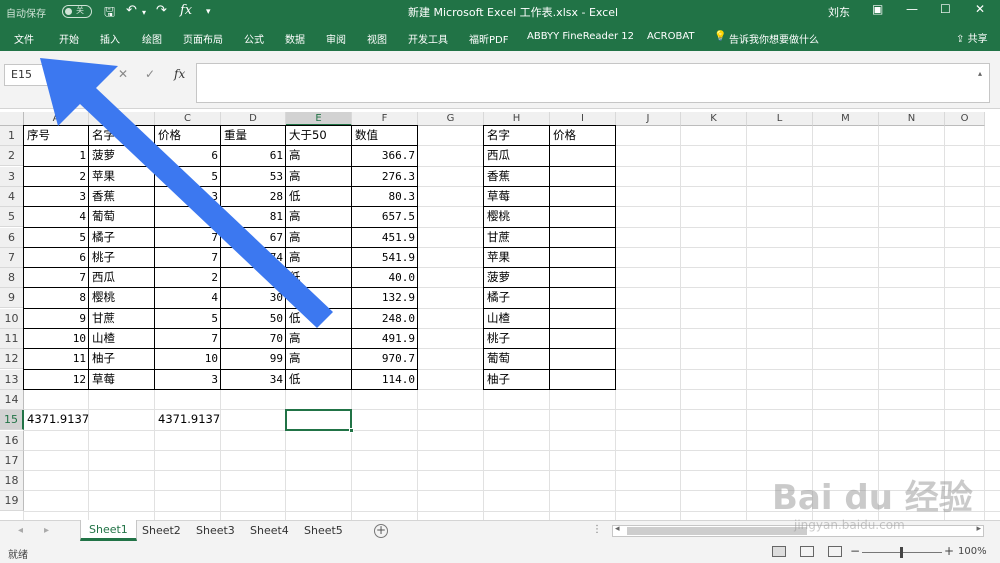  What do you see at coordinates (648, 119) in the screenshot?
I see `column-header-j: J` at bounding box center [648, 119].